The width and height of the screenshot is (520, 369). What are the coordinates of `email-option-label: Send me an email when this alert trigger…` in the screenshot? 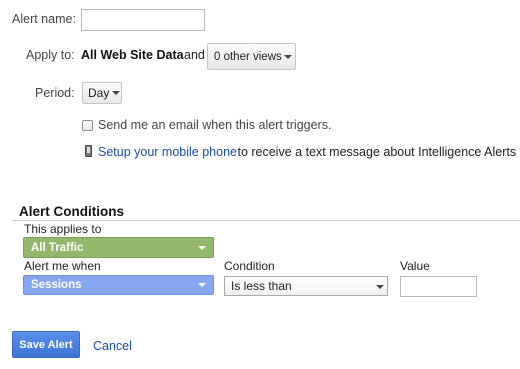 It's located at (215, 125).